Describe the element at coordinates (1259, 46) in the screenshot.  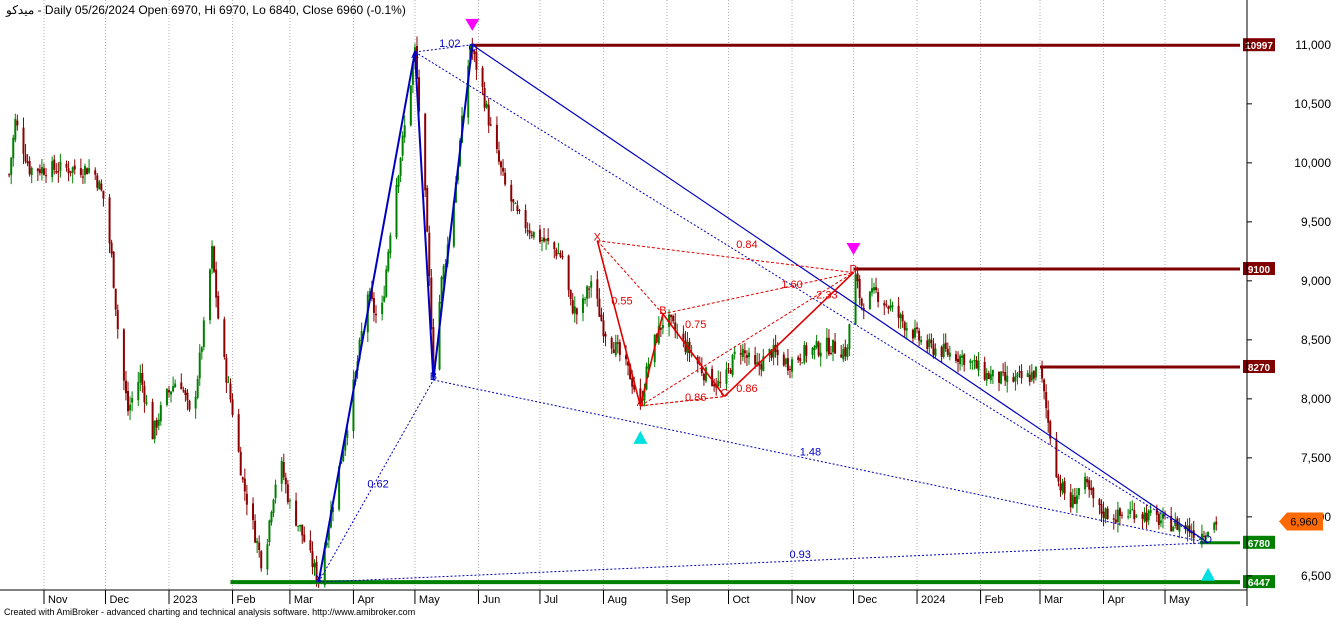
I see `level-tag-10997: 10997` at that location.